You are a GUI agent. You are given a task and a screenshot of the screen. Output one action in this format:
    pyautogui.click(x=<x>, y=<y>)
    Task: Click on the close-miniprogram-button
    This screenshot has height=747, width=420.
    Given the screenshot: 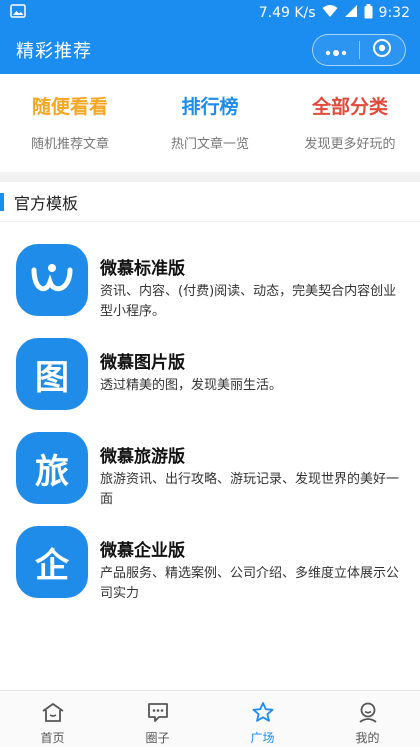 What is the action you would take?
    pyautogui.click(x=383, y=50)
    